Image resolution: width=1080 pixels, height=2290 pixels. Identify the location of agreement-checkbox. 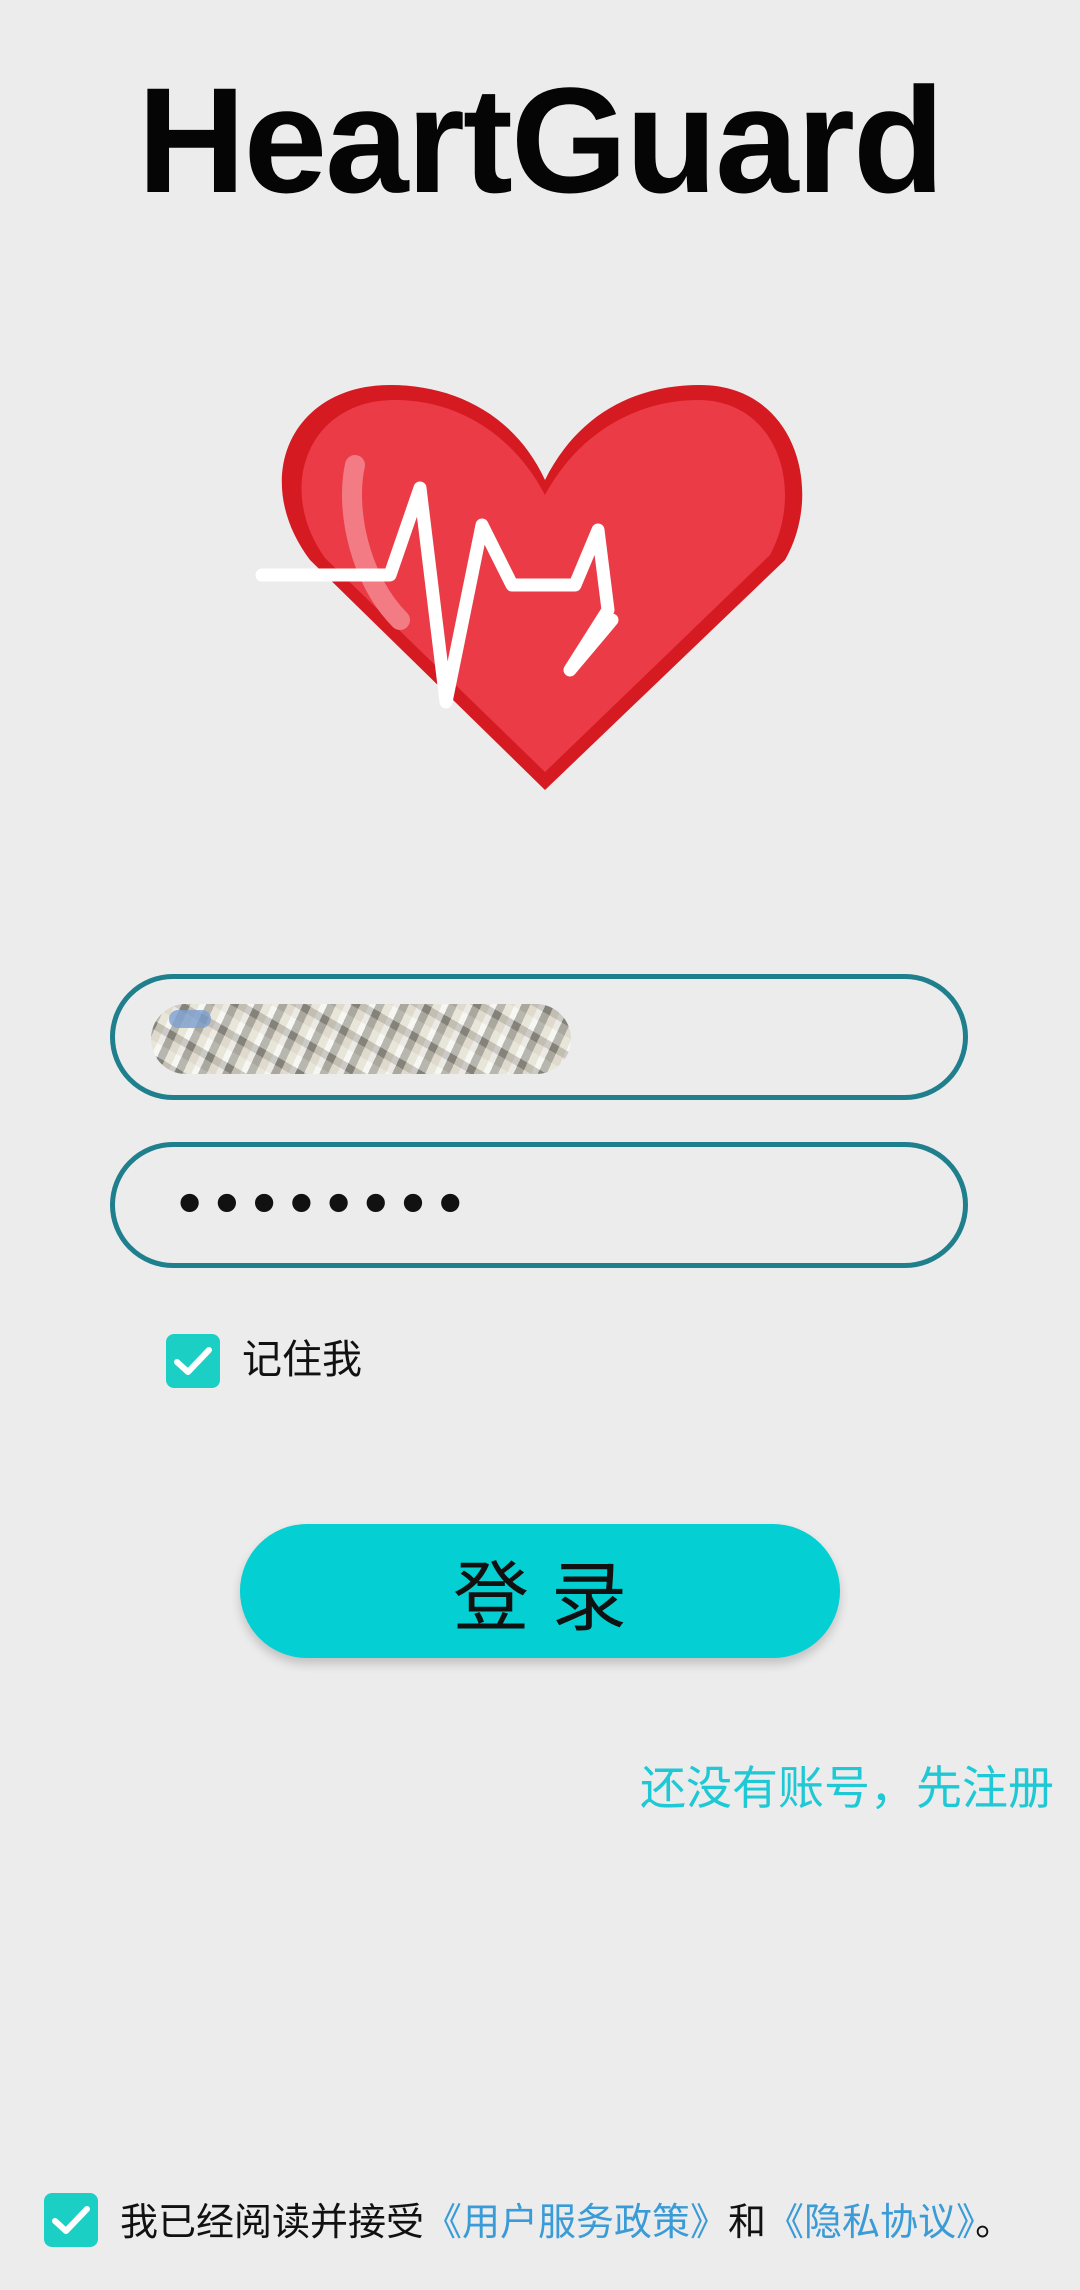
(71, 2220).